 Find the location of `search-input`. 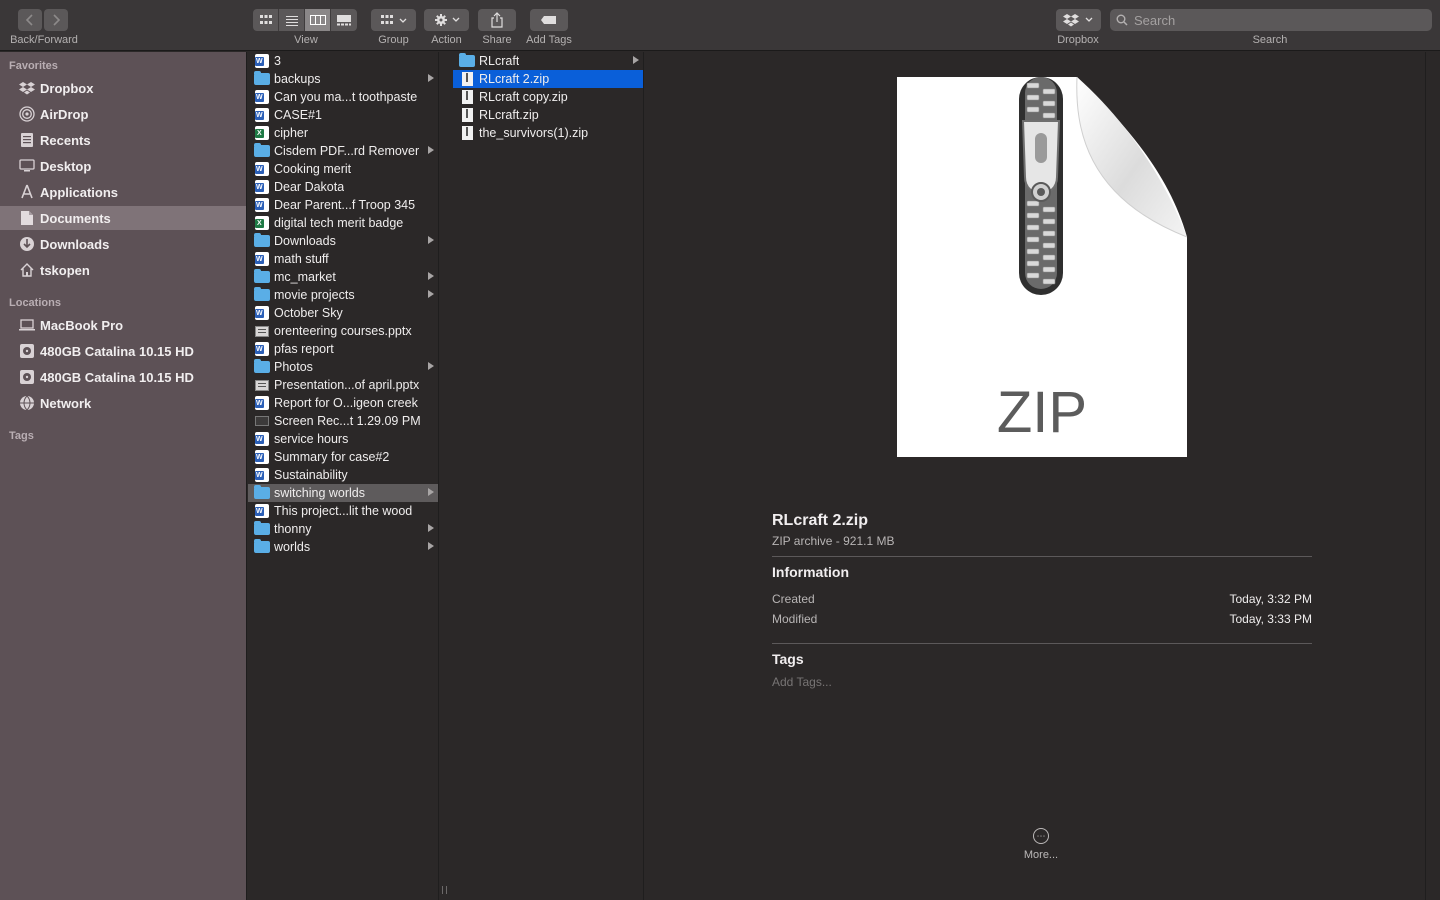

search-input is located at coordinates (1279, 20).